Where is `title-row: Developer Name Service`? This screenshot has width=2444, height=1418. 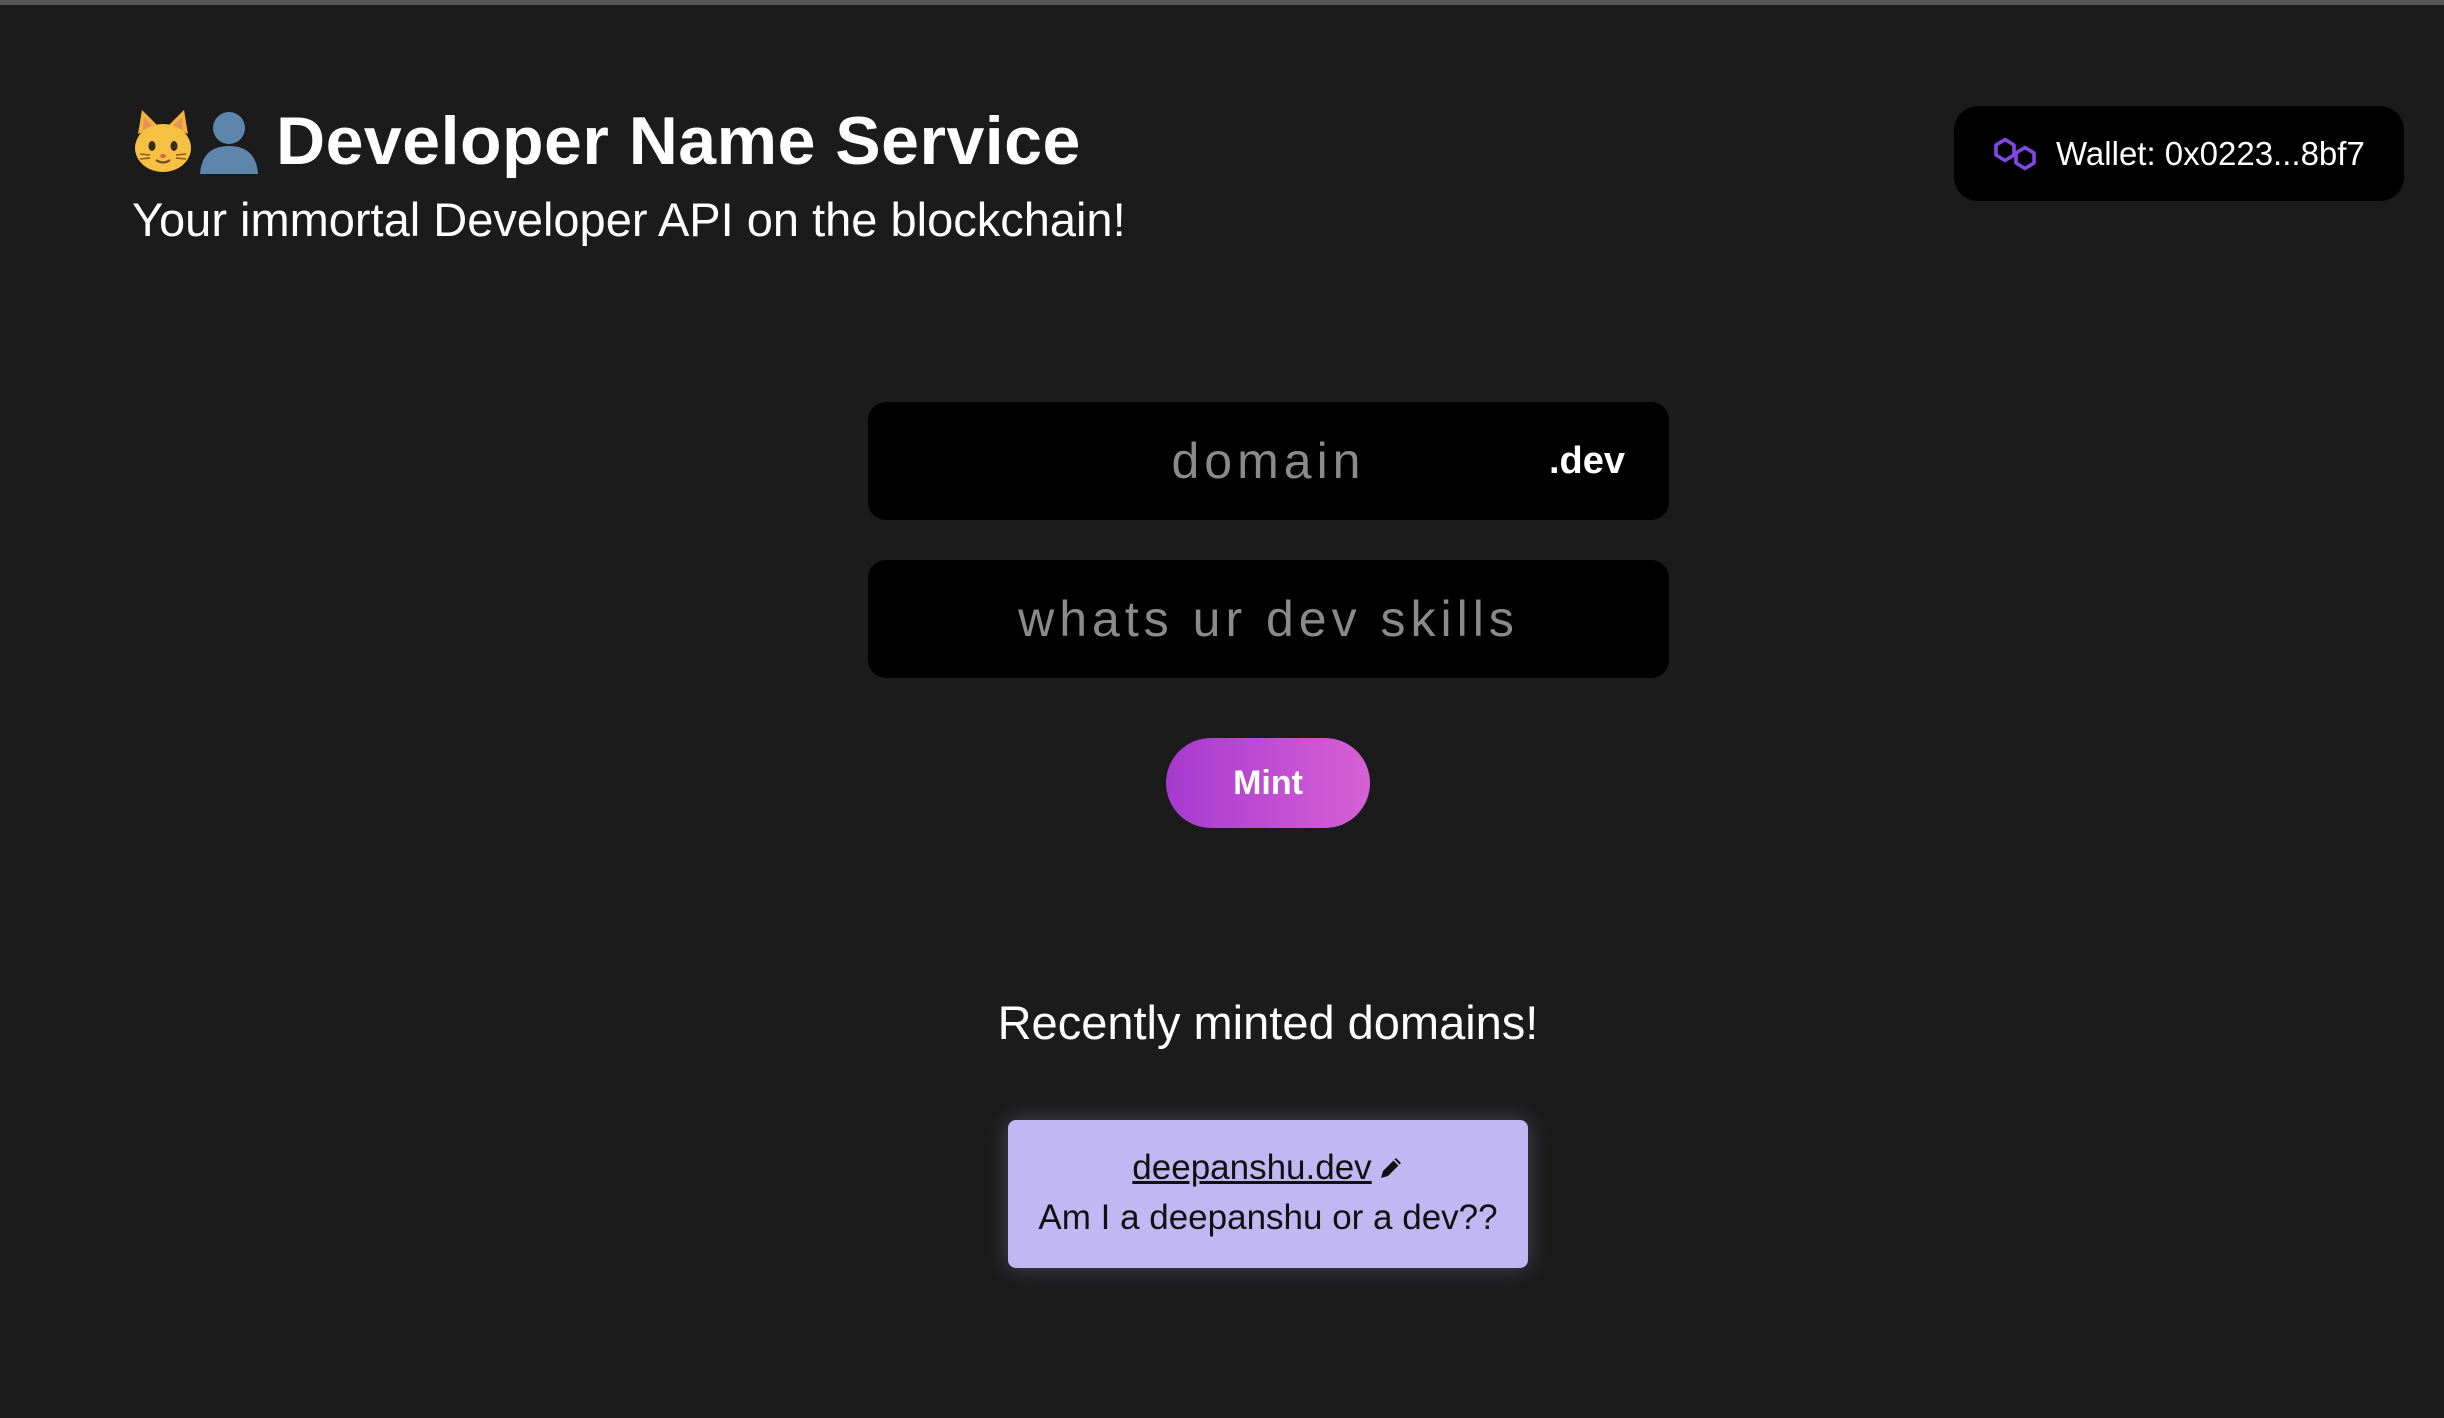 title-row: Developer Name Service is located at coordinates (629, 141).